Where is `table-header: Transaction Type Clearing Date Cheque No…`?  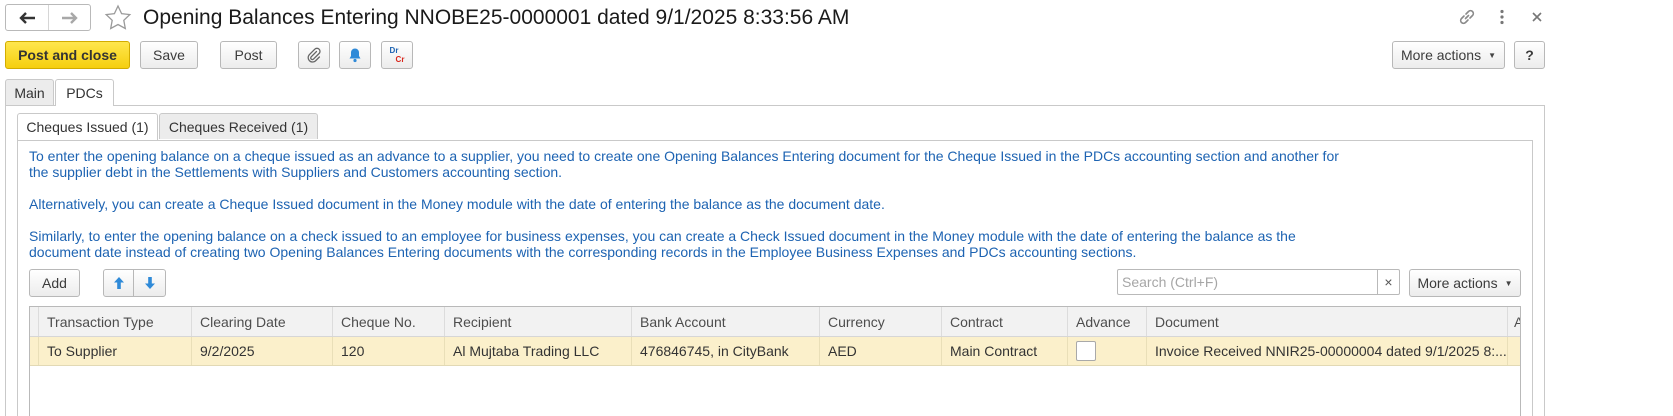 table-header: Transaction Type Clearing Date Cheque No… is located at coordinates (775, 322).